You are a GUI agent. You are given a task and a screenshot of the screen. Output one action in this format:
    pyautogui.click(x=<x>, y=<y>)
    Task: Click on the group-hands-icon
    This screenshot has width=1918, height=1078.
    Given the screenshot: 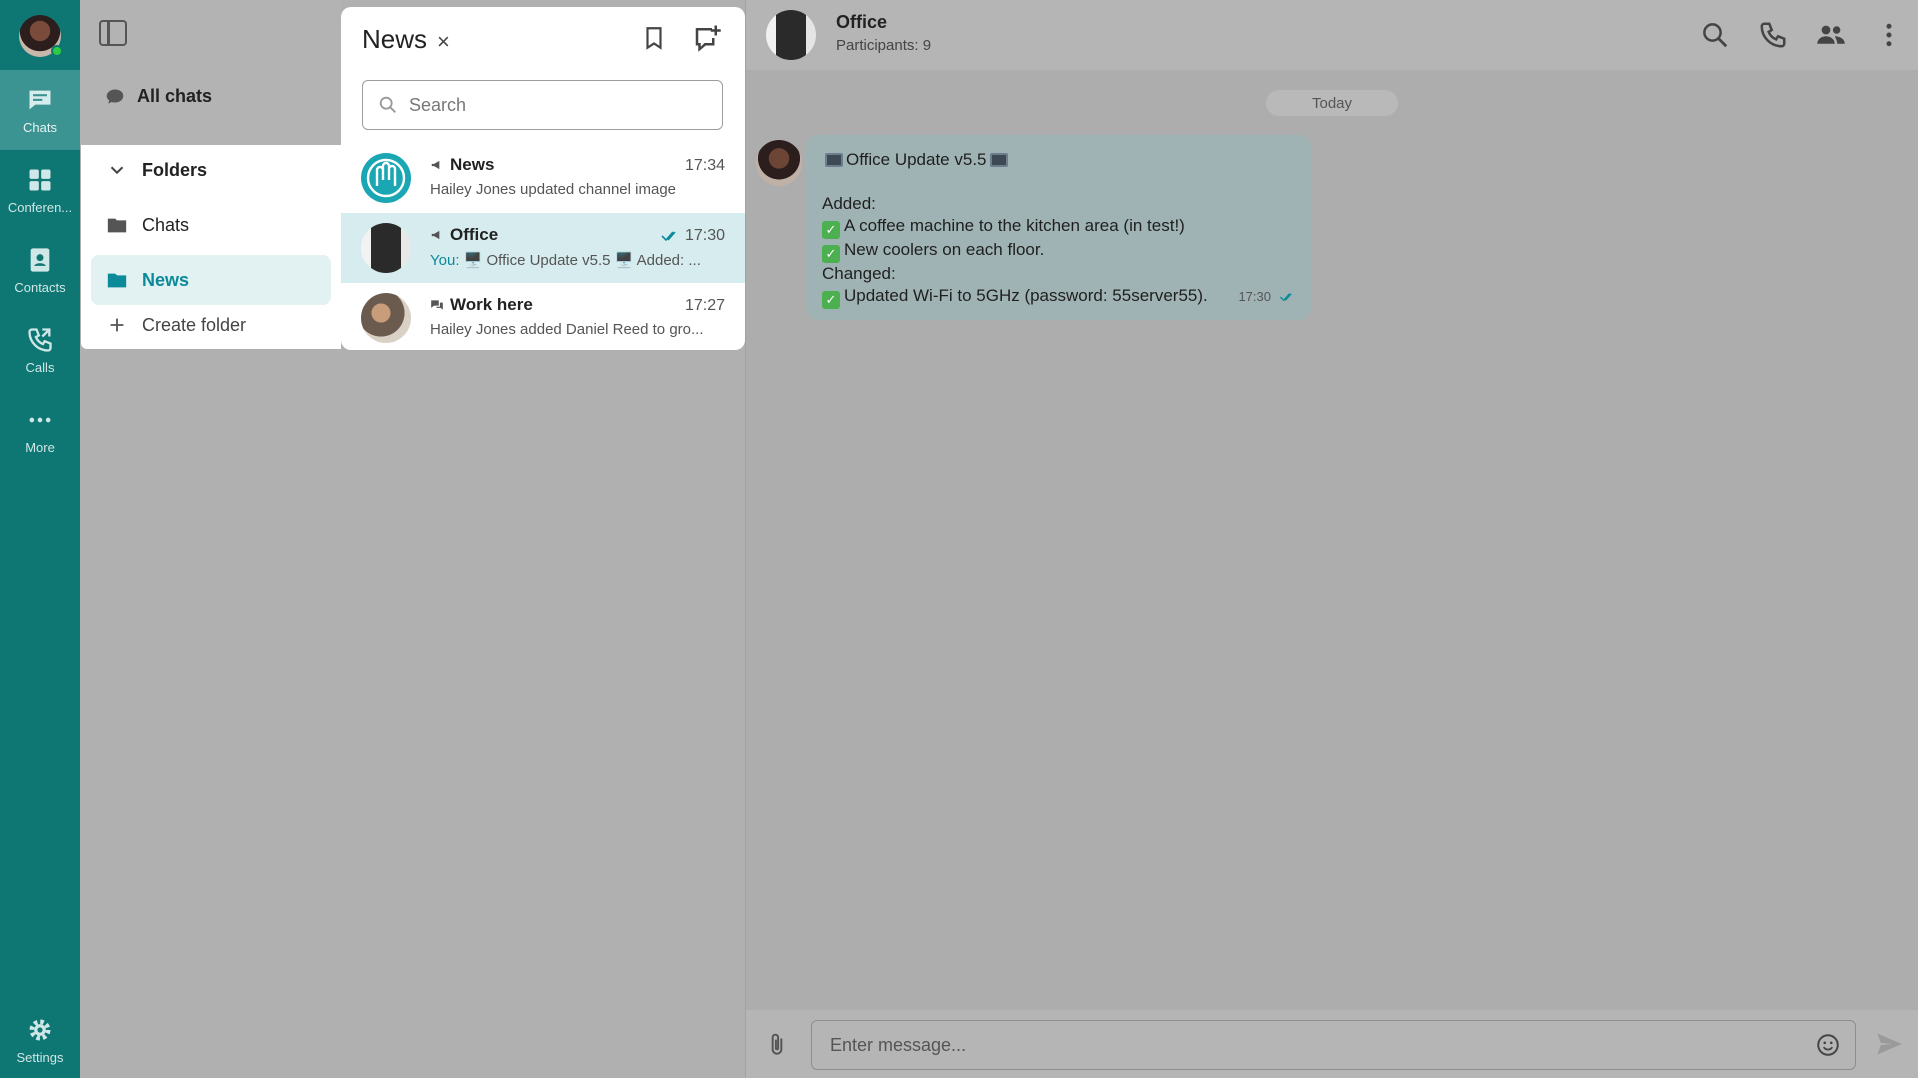 What is the action you would take?
    pyautogui.click(x=386, y=178)
    